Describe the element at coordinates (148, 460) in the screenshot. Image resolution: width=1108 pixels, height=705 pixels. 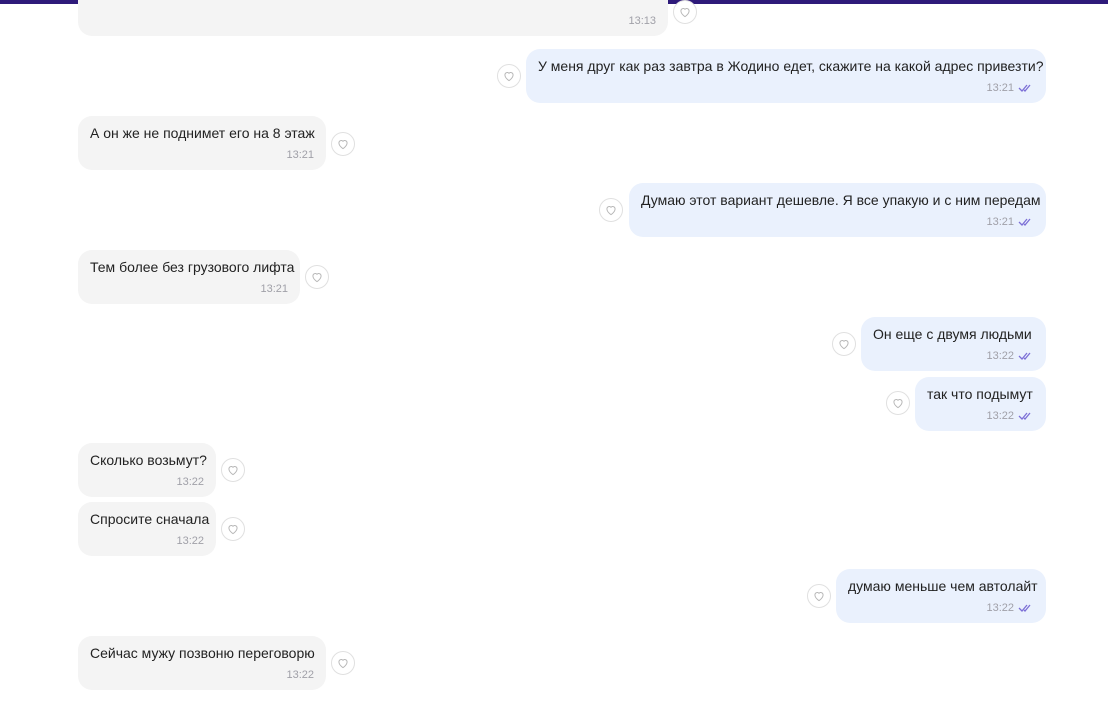
I see `message-text: Сколько возьмут?` at that location.